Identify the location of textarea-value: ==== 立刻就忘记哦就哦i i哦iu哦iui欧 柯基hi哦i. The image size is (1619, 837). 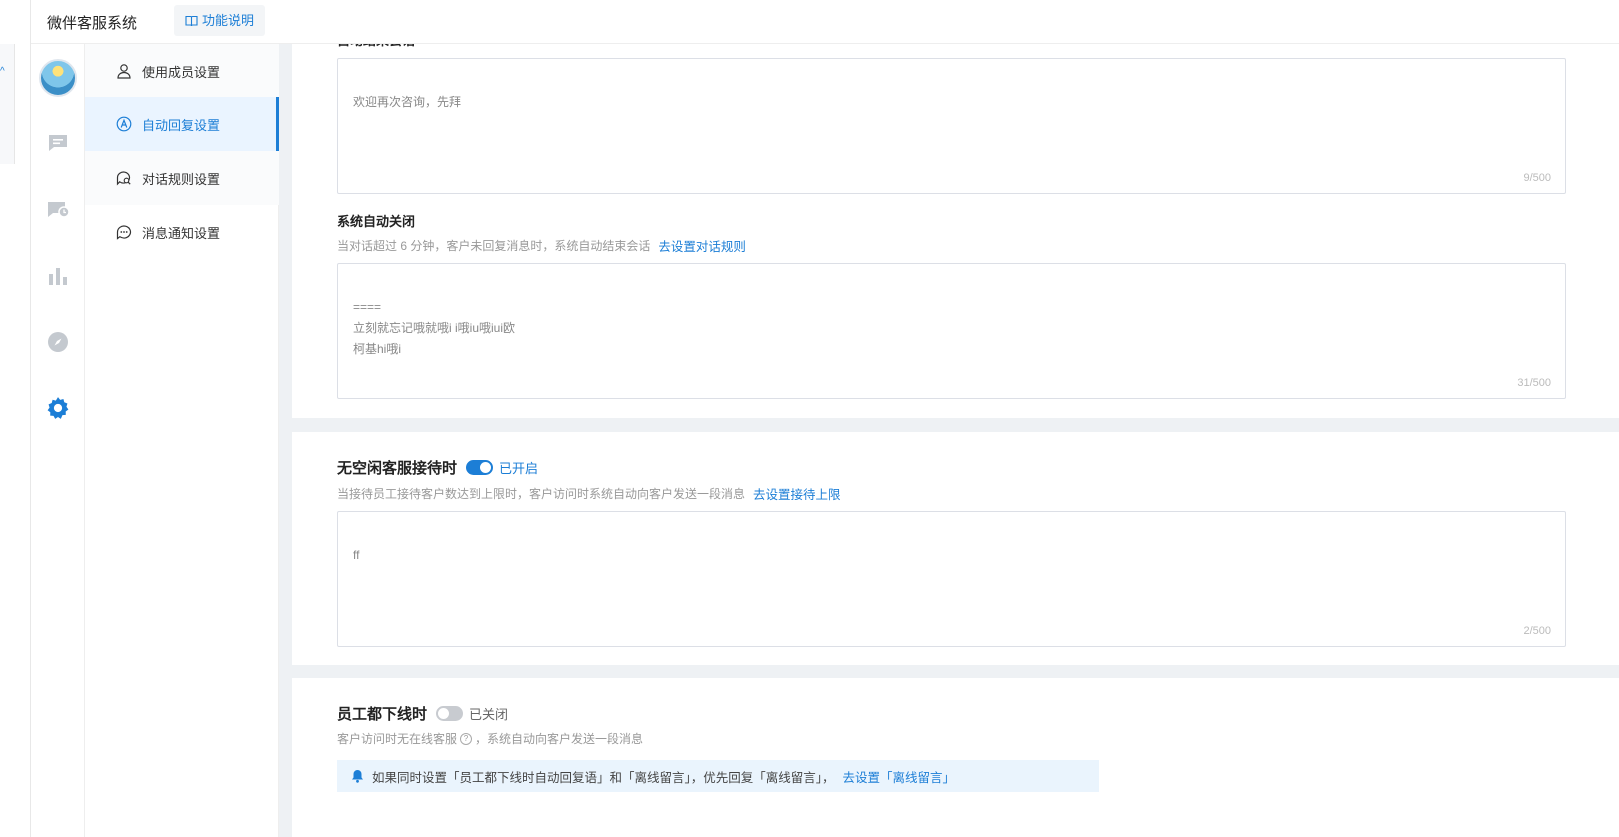
(434, 328).